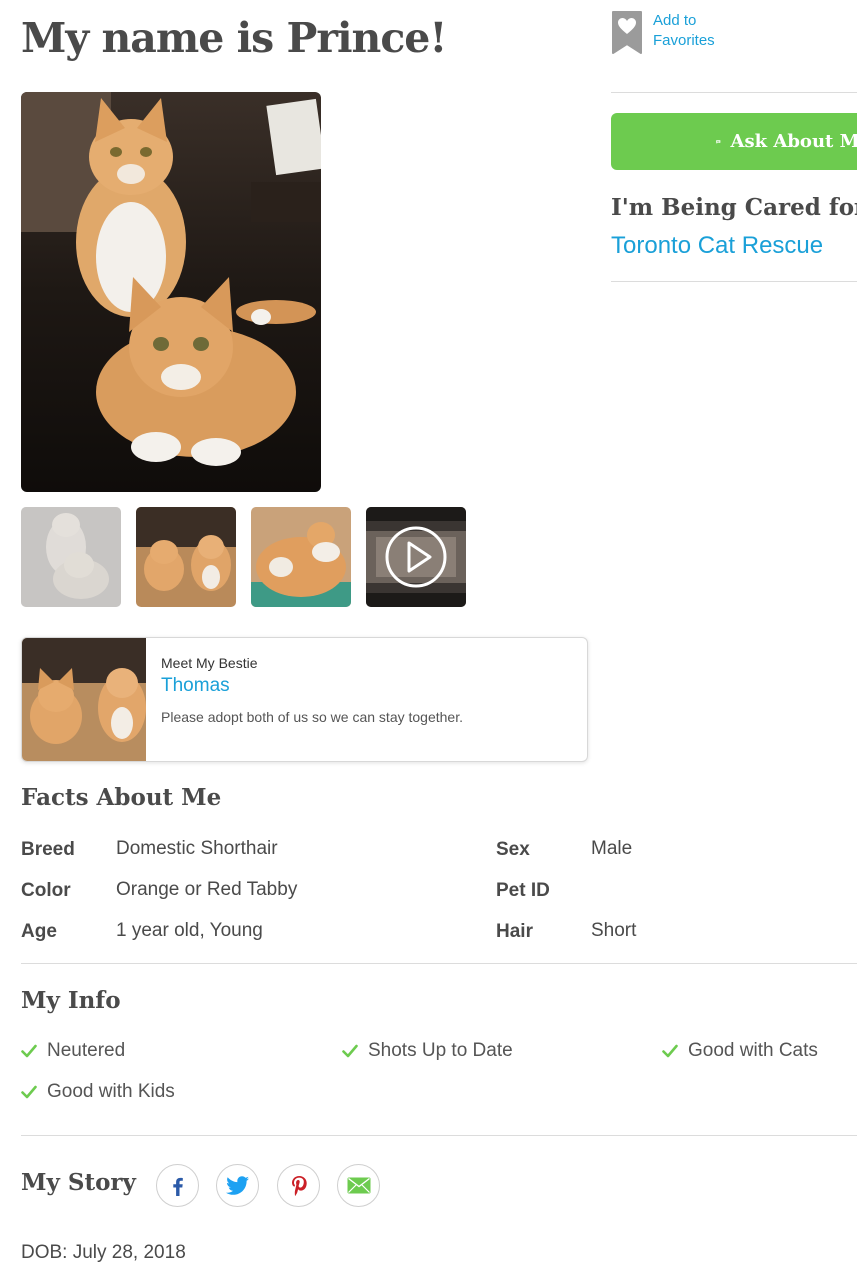 Image resolution: width=857 pixels, height=1277 pixels. What do you see at coordinates (514, 931) in the screenshot?
I see `fact-label-hair: Hair` at bounding box center [514, 931].